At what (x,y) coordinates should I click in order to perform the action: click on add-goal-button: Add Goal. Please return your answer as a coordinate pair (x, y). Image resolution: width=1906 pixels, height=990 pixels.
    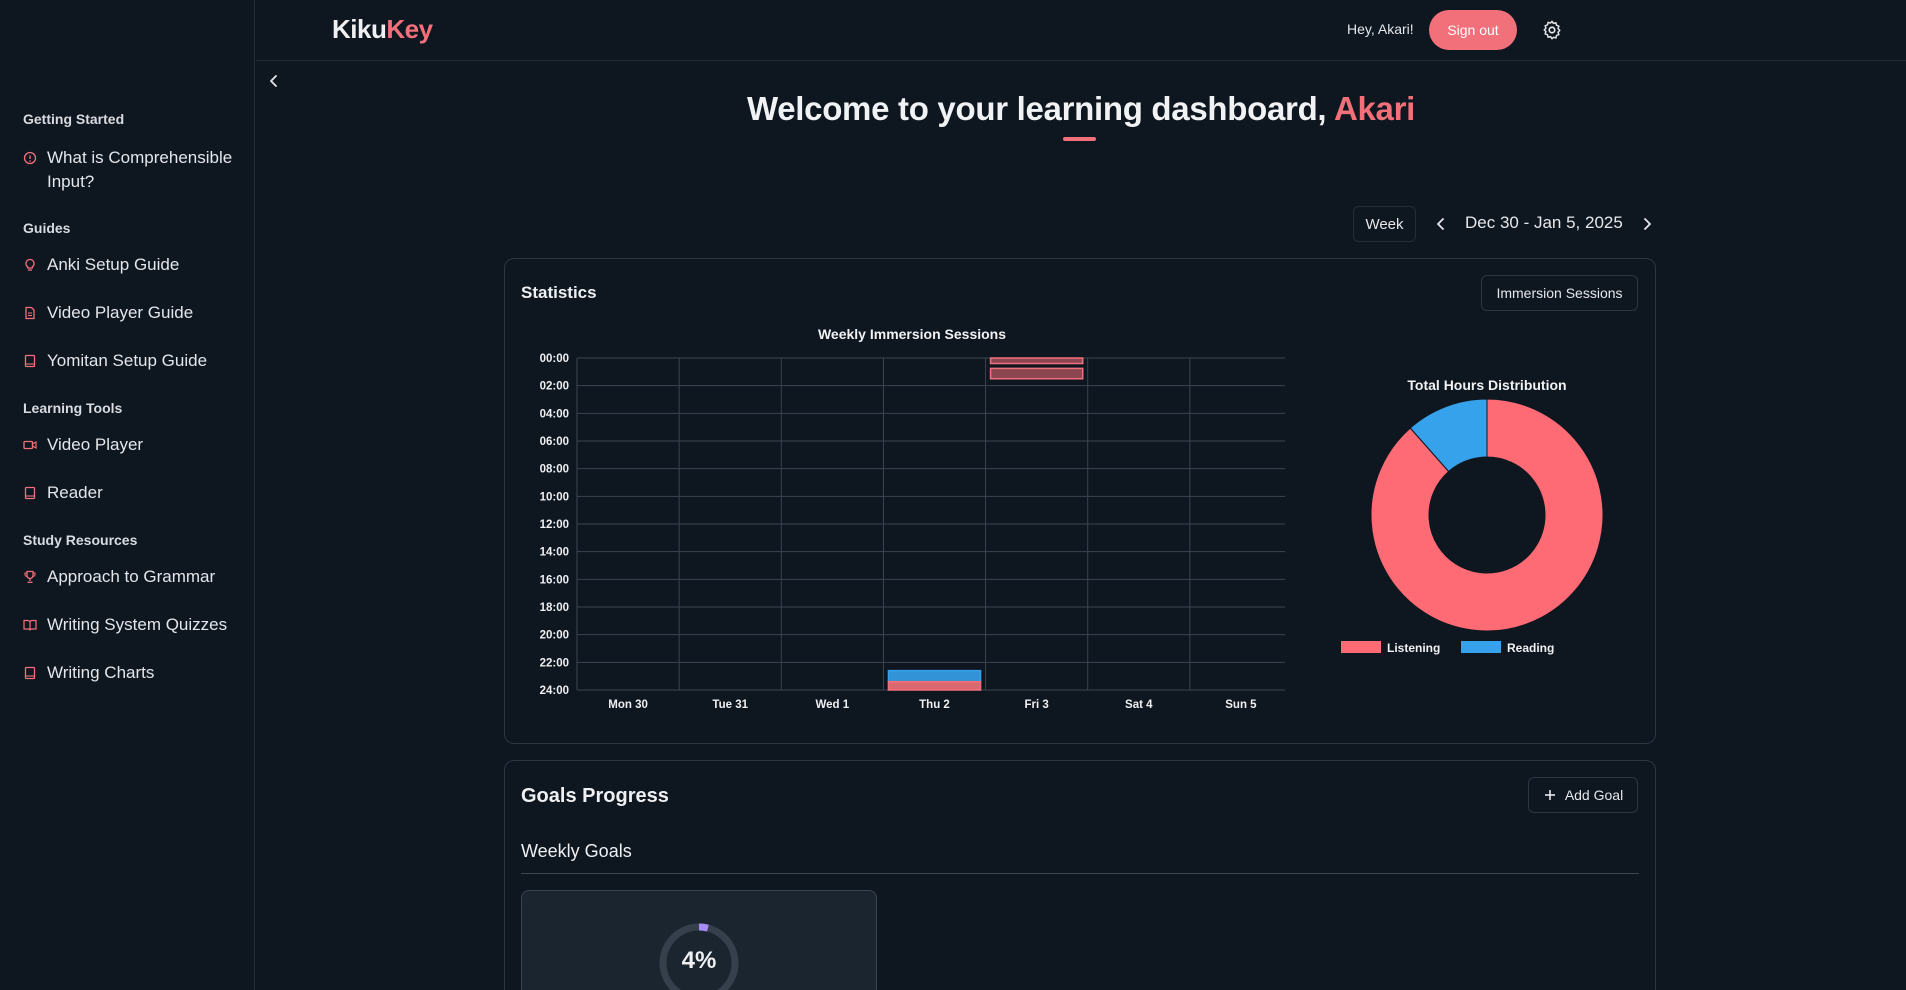
    Looking at the image, I should click on (1583, 795).